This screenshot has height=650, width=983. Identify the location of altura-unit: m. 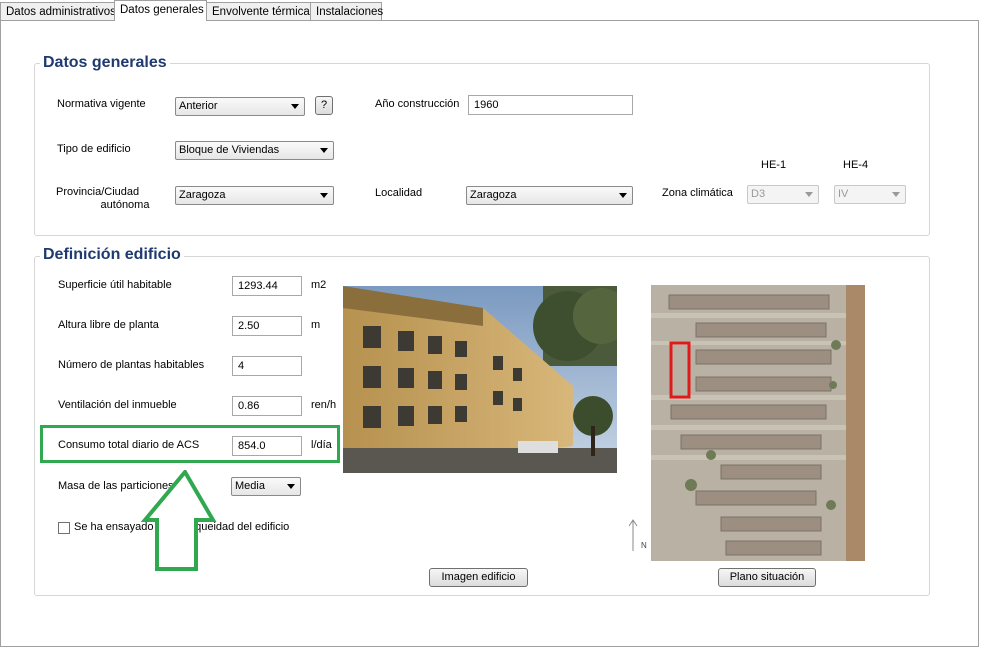
(316, 325).